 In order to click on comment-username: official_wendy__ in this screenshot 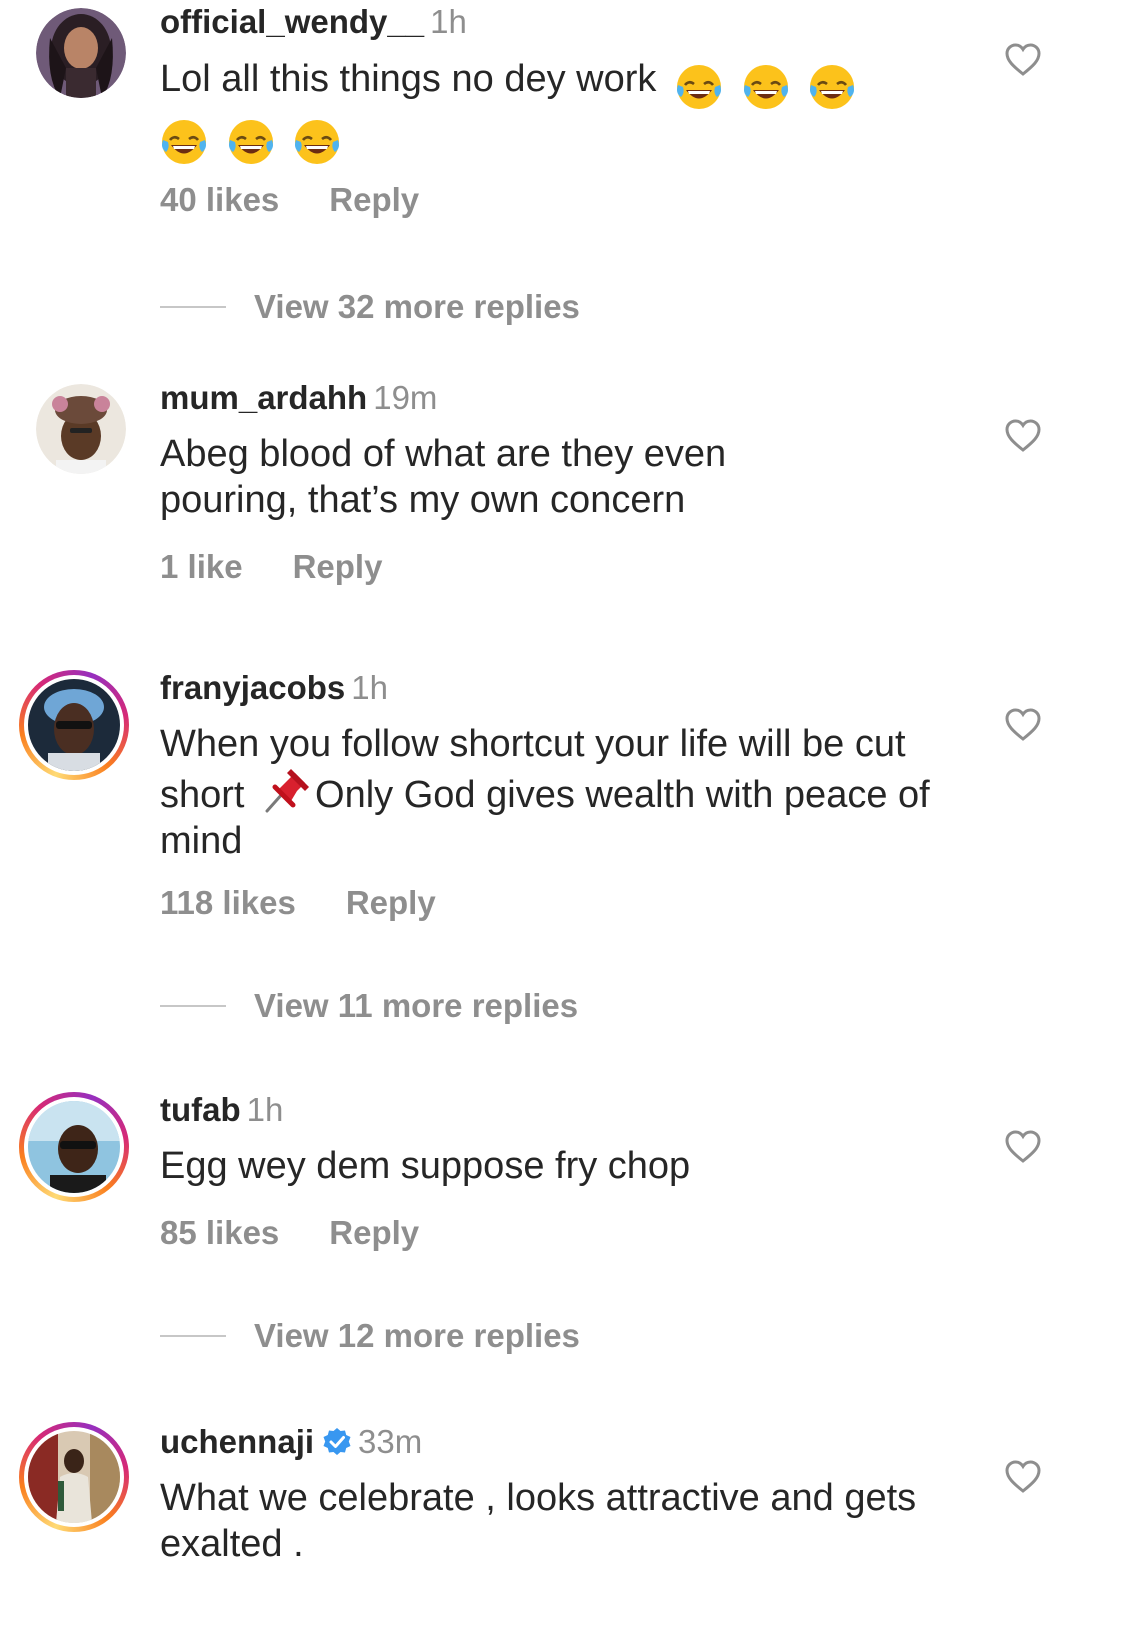, I will do `click(292, 21)`.